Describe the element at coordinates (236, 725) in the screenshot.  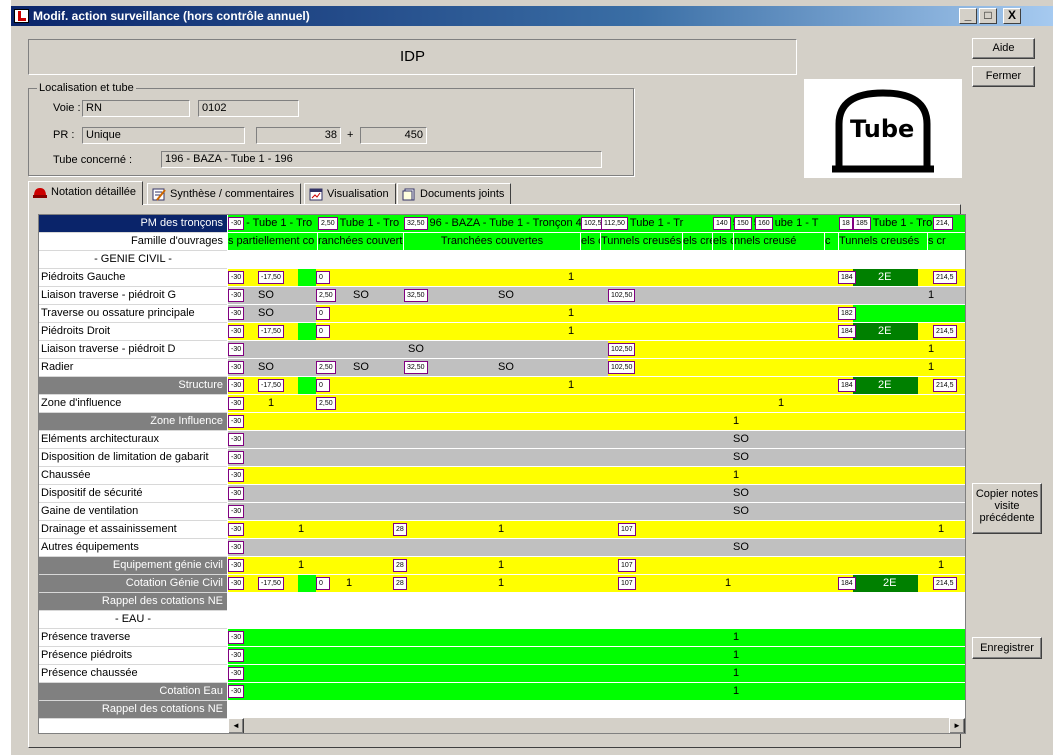
I see `scroll-left-button: ◄` at that location.